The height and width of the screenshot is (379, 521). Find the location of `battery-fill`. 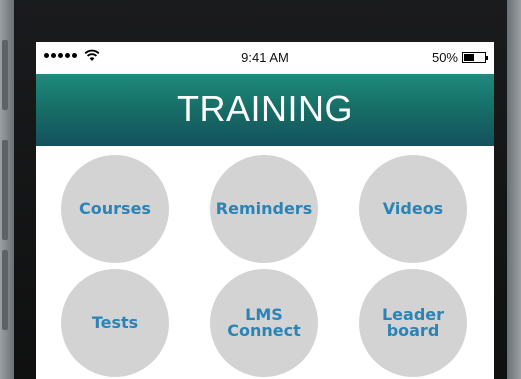

battery-fill is located at coordinates (469, 57).